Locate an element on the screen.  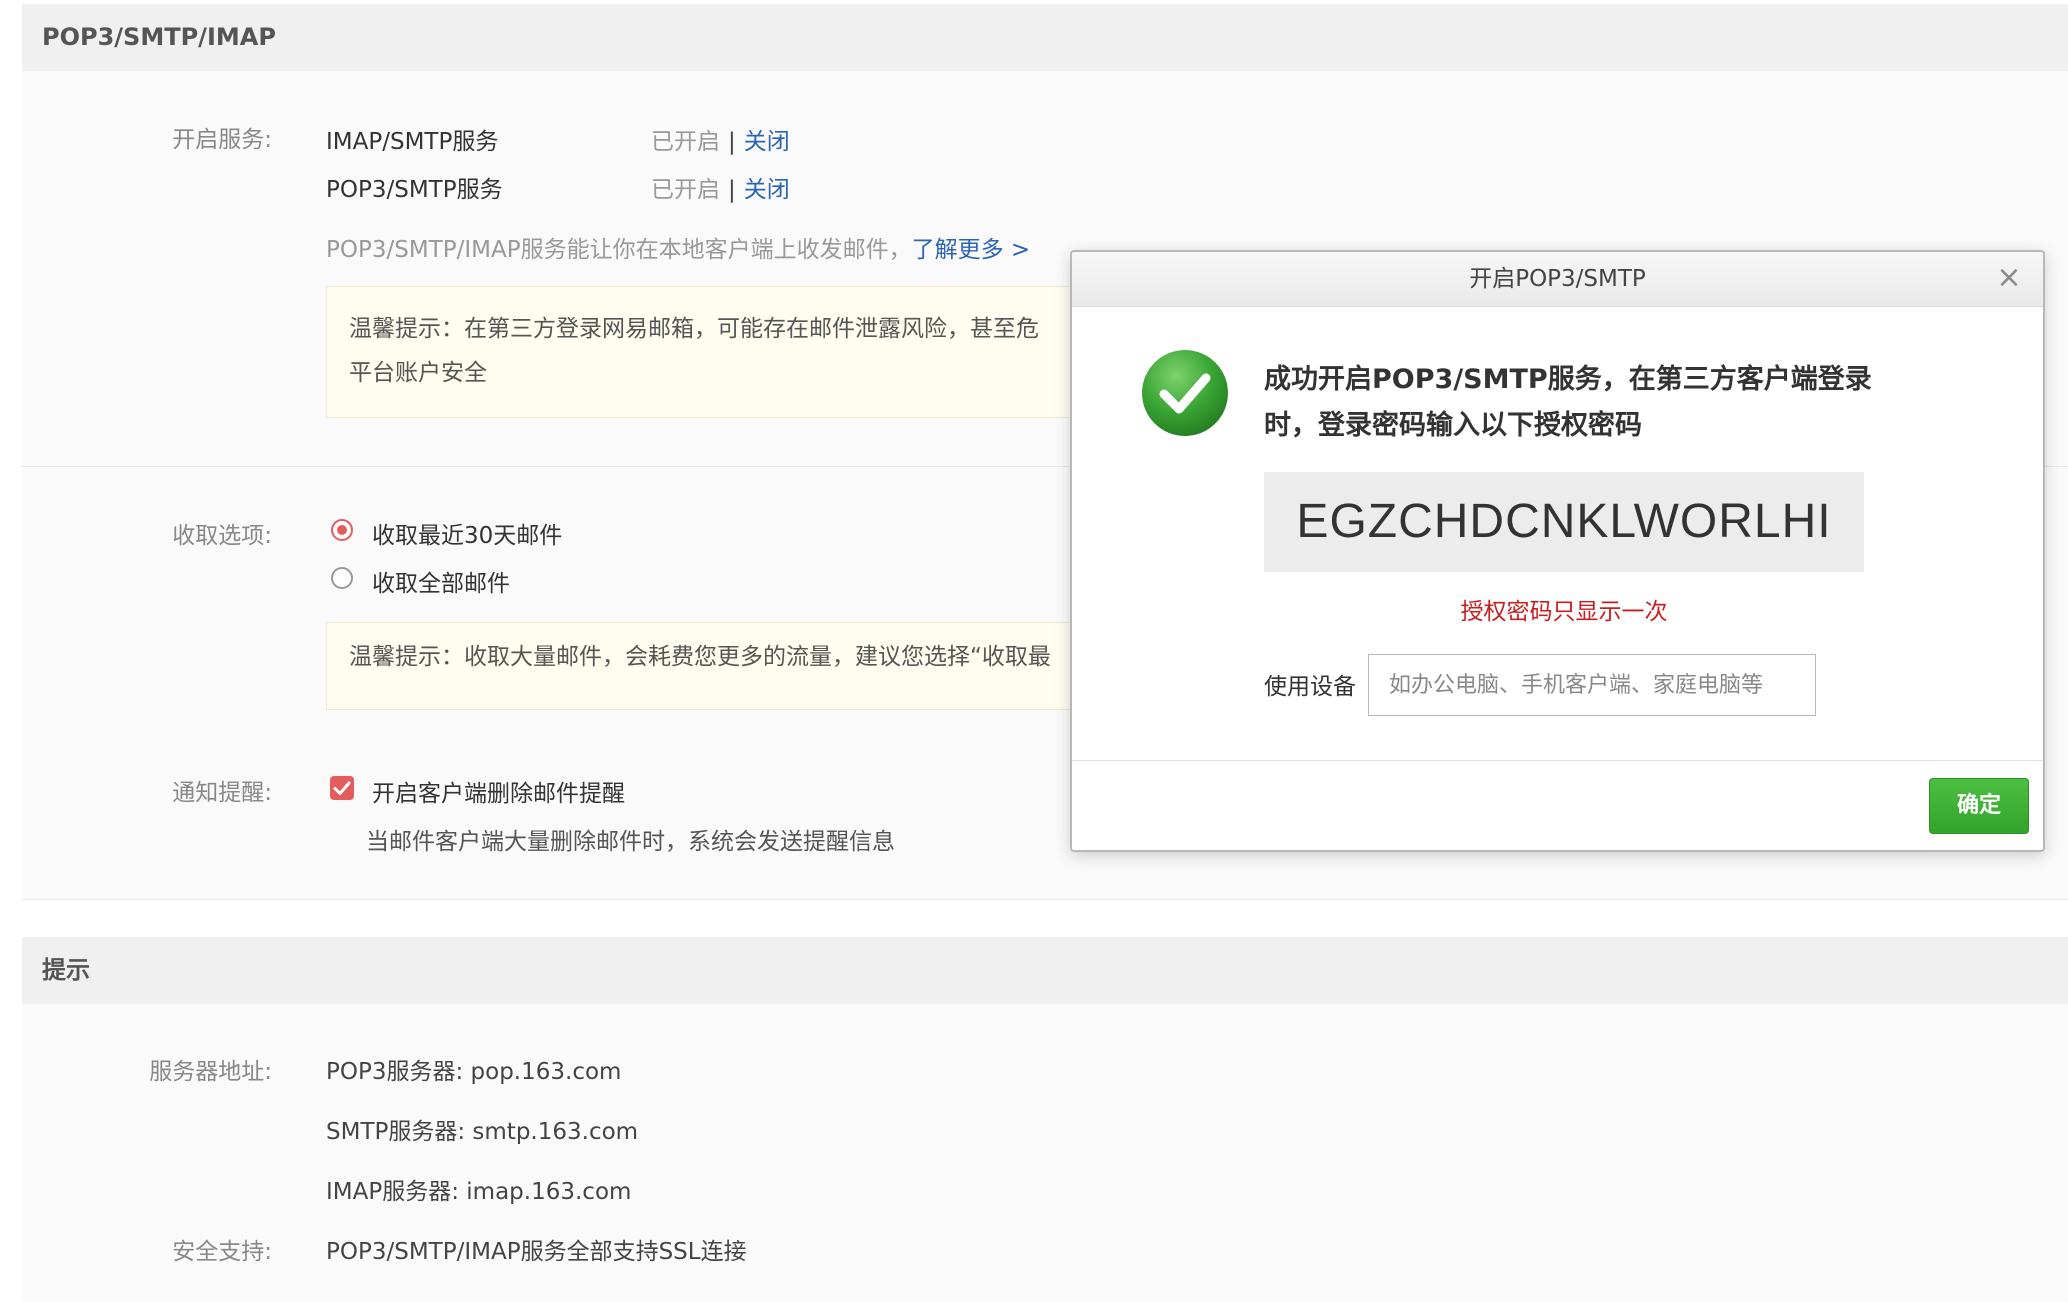
imap-service-status: 已开启 is located at coordinates (685, 142).